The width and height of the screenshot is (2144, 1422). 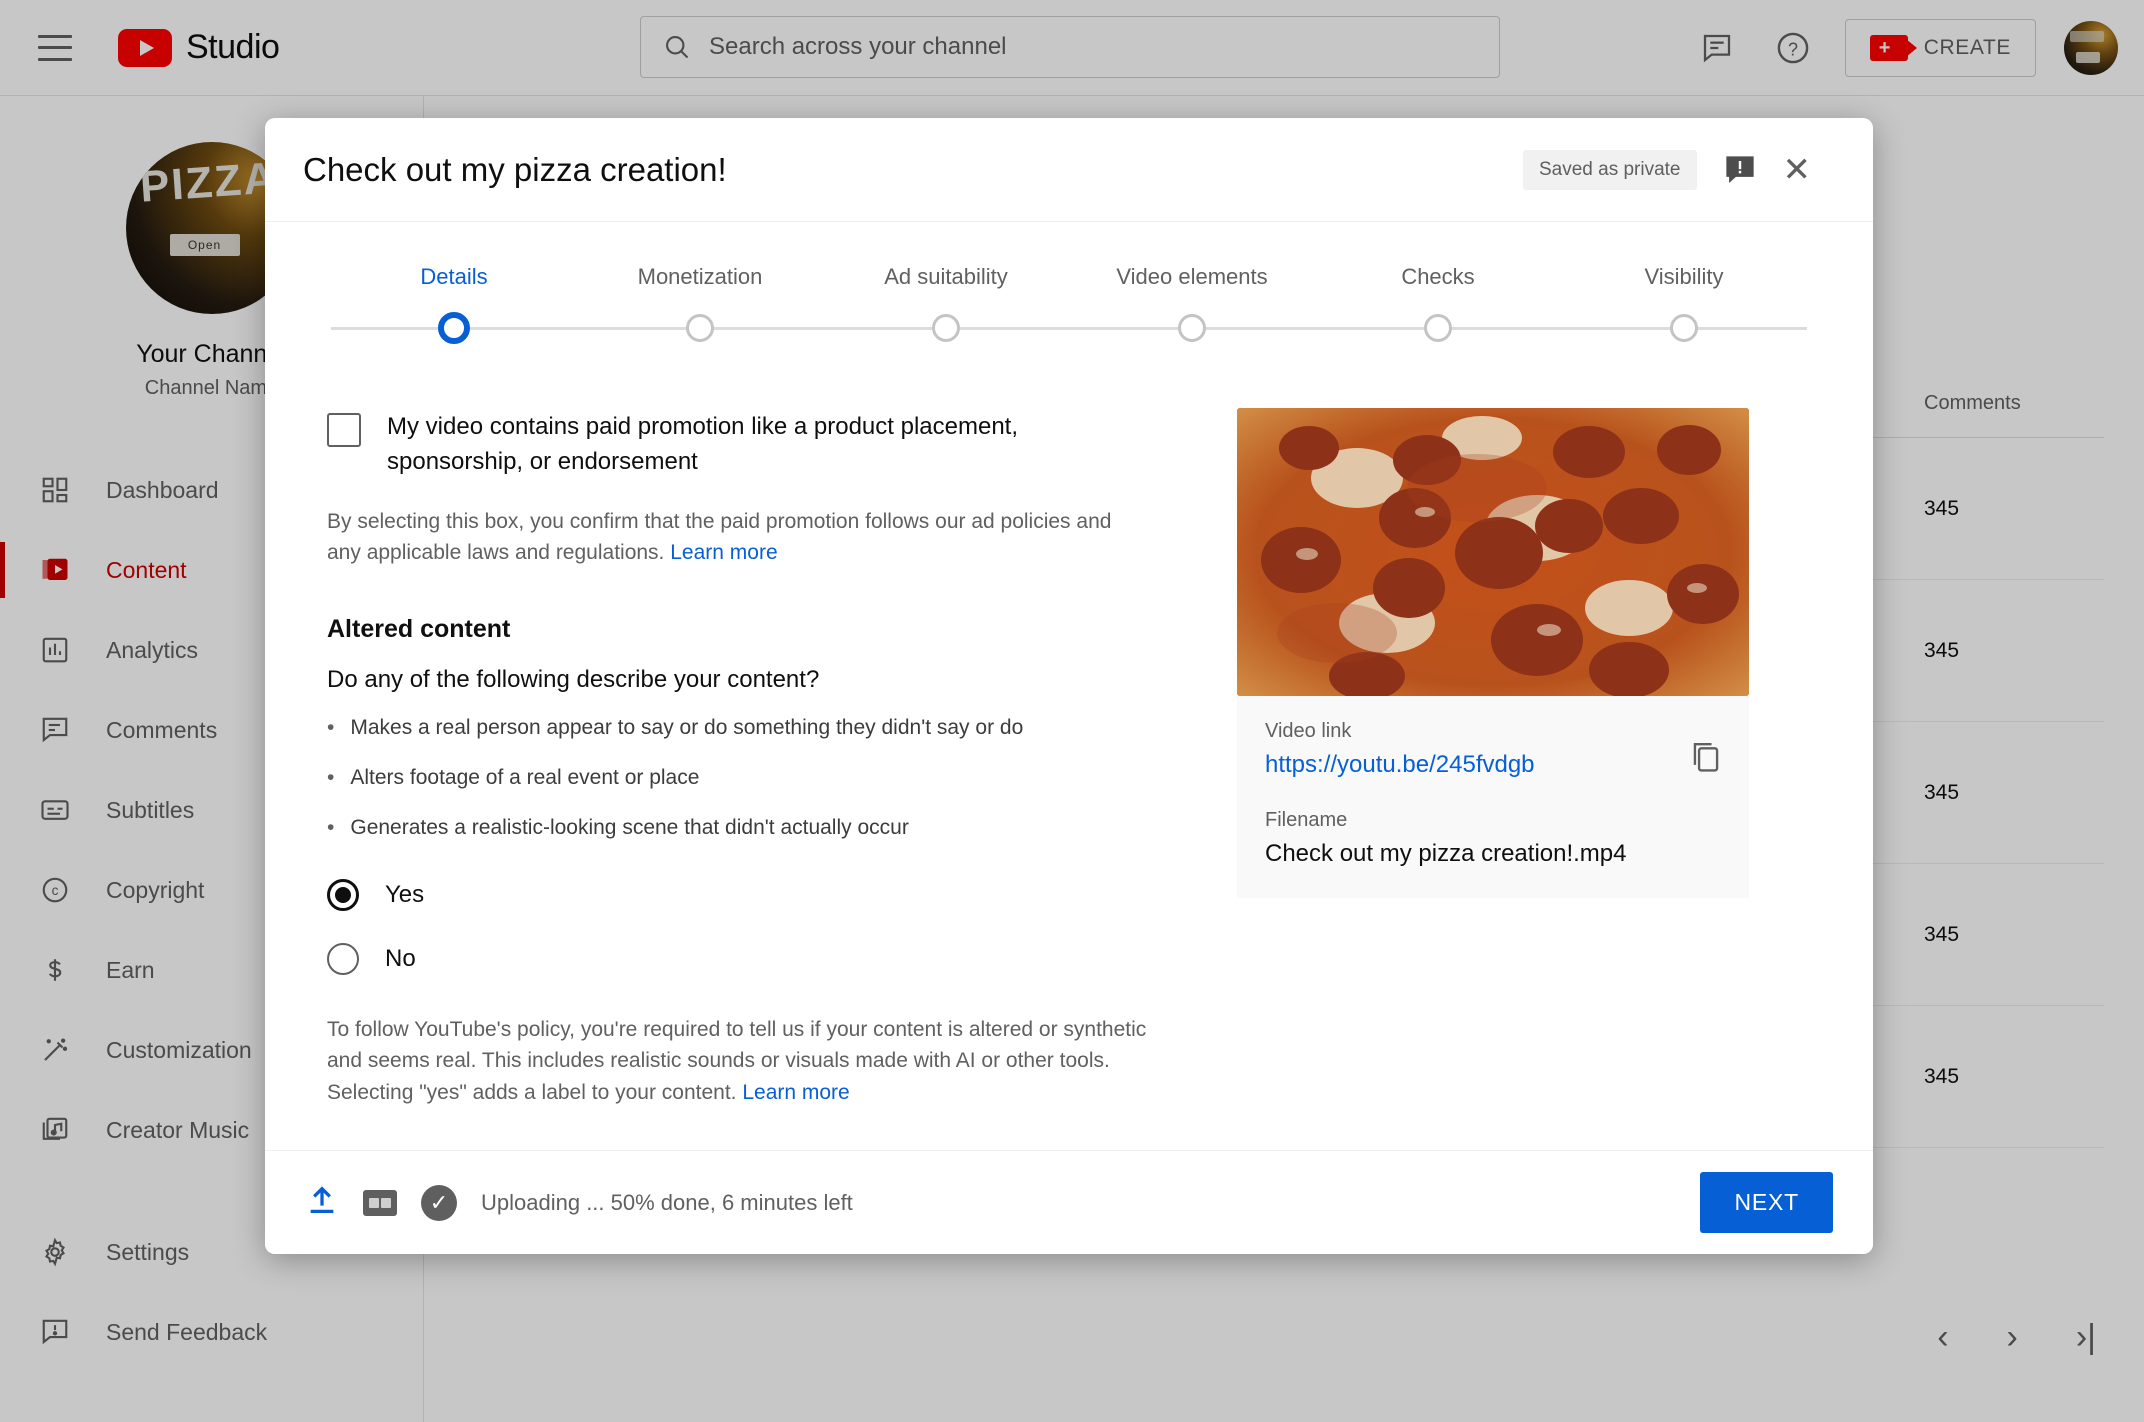 What do you see at coordinates (762, 959) in the screenshot?
I see `altered-content-option-no: No` at bounding box center [762, 959].